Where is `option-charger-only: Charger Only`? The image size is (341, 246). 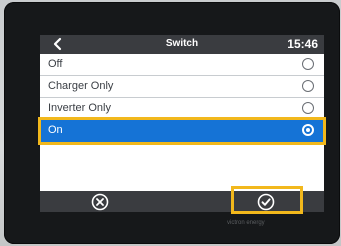 option-charger-only: Charger Only is located at coordinates (182, 87).